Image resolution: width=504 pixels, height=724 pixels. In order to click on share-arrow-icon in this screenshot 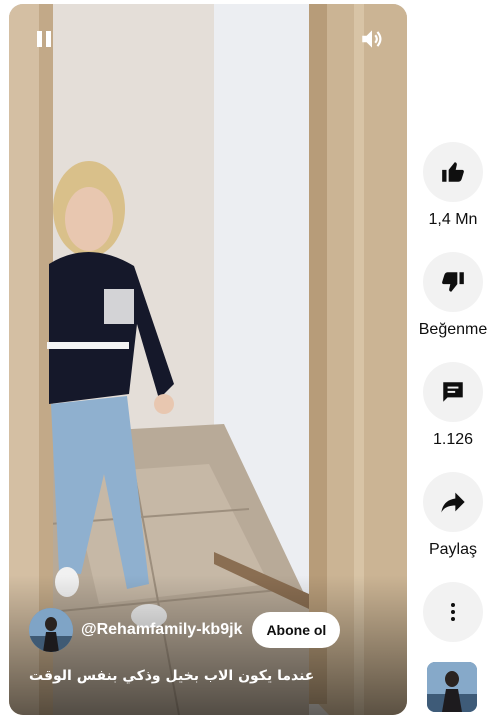, I will do `click(453, 502)`.